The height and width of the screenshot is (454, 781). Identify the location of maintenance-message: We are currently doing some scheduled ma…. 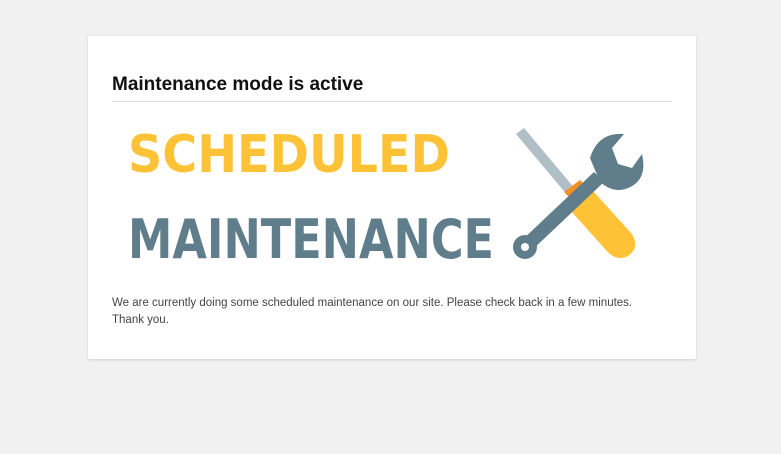
(372, 311).